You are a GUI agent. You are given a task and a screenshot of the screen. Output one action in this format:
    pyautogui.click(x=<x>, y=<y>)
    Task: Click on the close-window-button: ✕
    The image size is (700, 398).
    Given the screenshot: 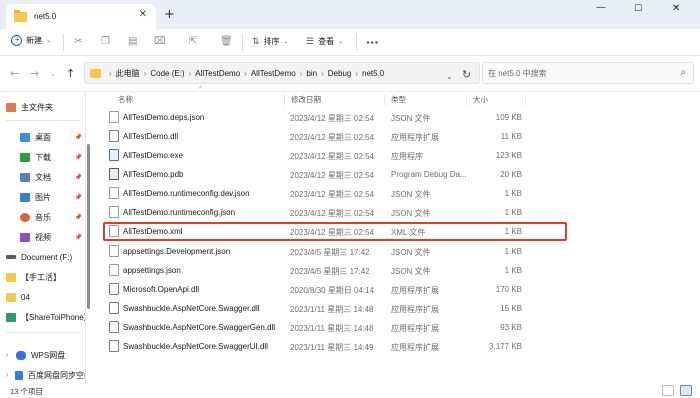 What is the action you would take?
    pyautogui.click(x=676, y=8)
    